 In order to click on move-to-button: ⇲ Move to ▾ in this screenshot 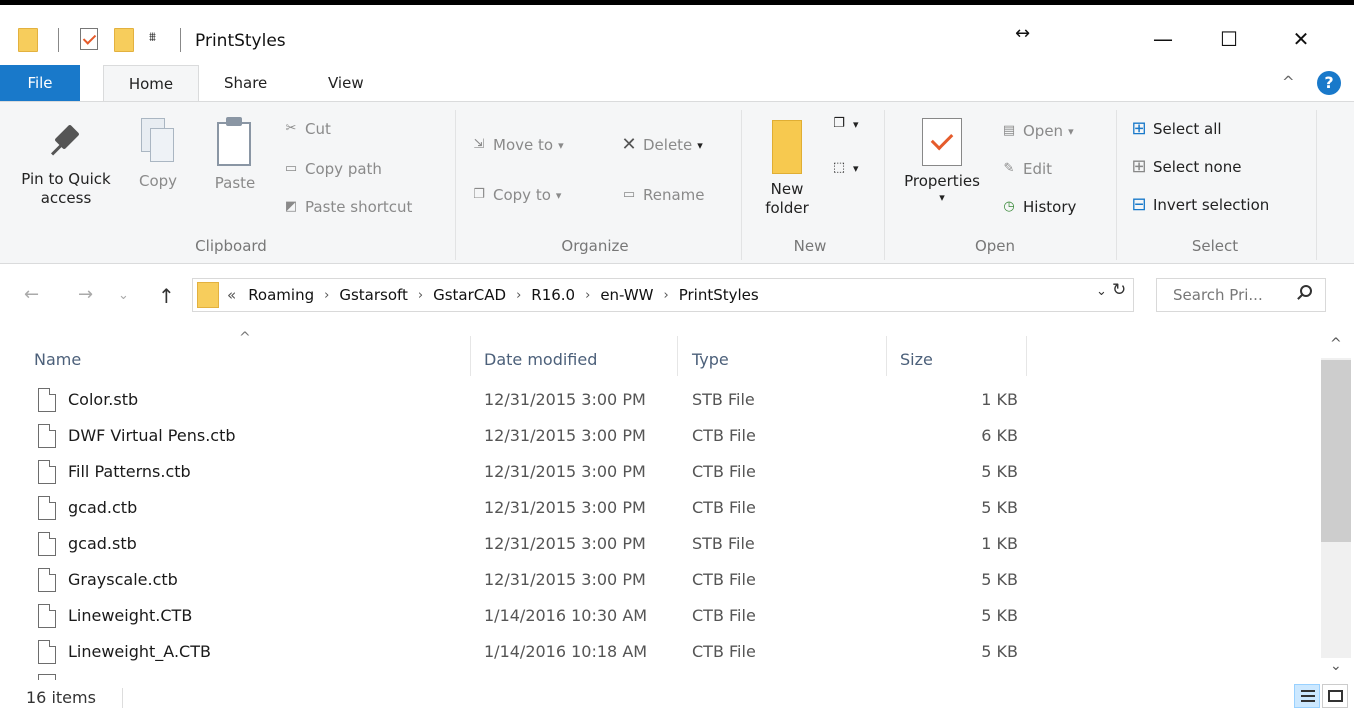, I will do `click(517, 145)`.